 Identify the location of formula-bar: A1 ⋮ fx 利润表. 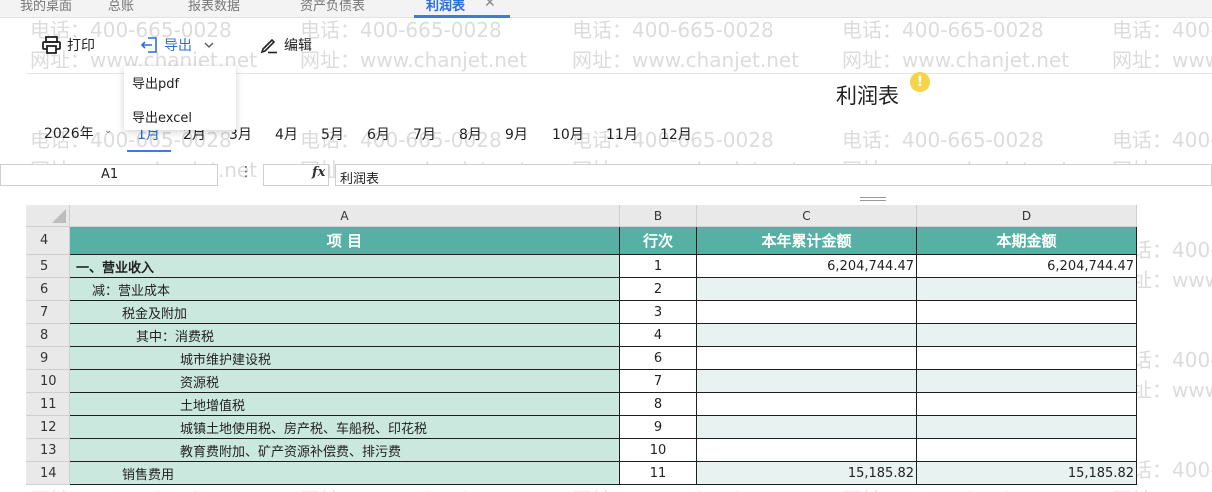
(606, 175).